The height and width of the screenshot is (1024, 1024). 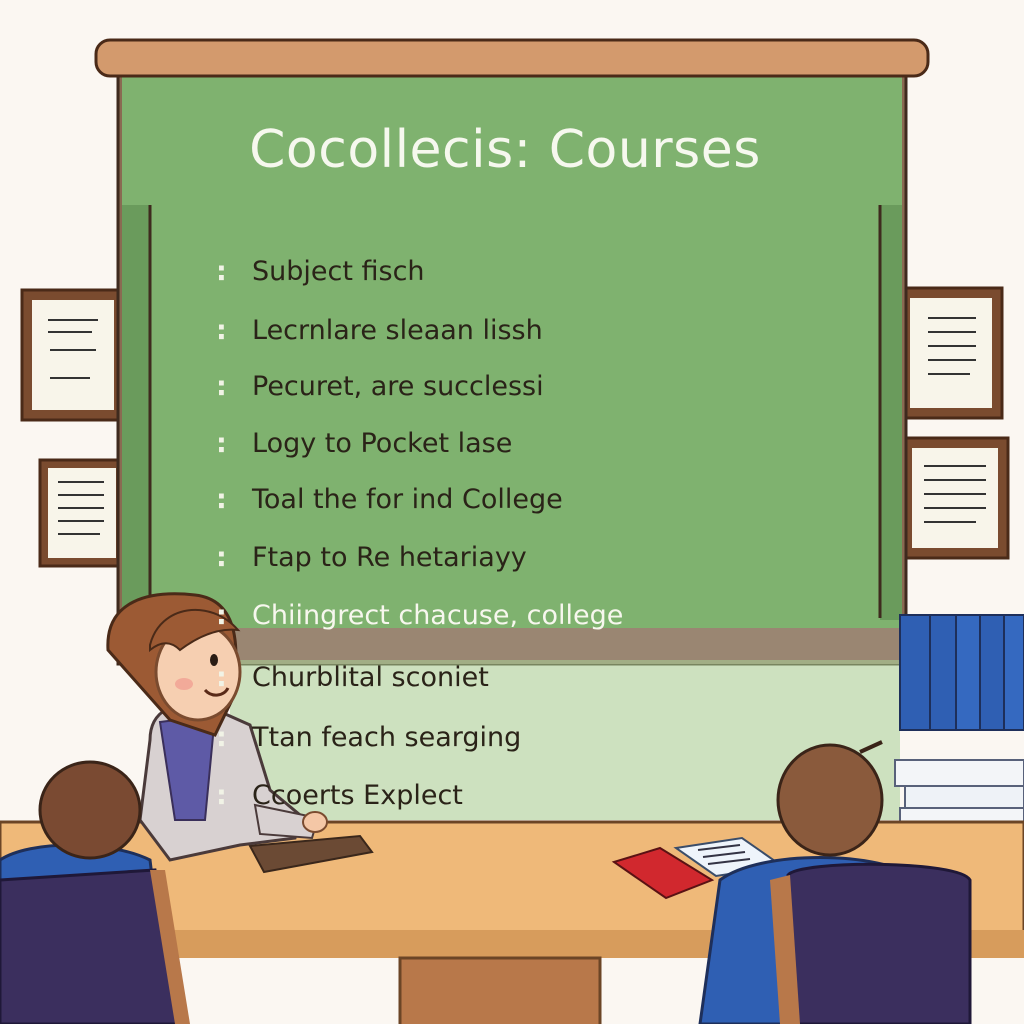 What do you see at coordinates (961, 672) in the screenshot?
I see `book-stack-blue` at bounding box center [961, 672].